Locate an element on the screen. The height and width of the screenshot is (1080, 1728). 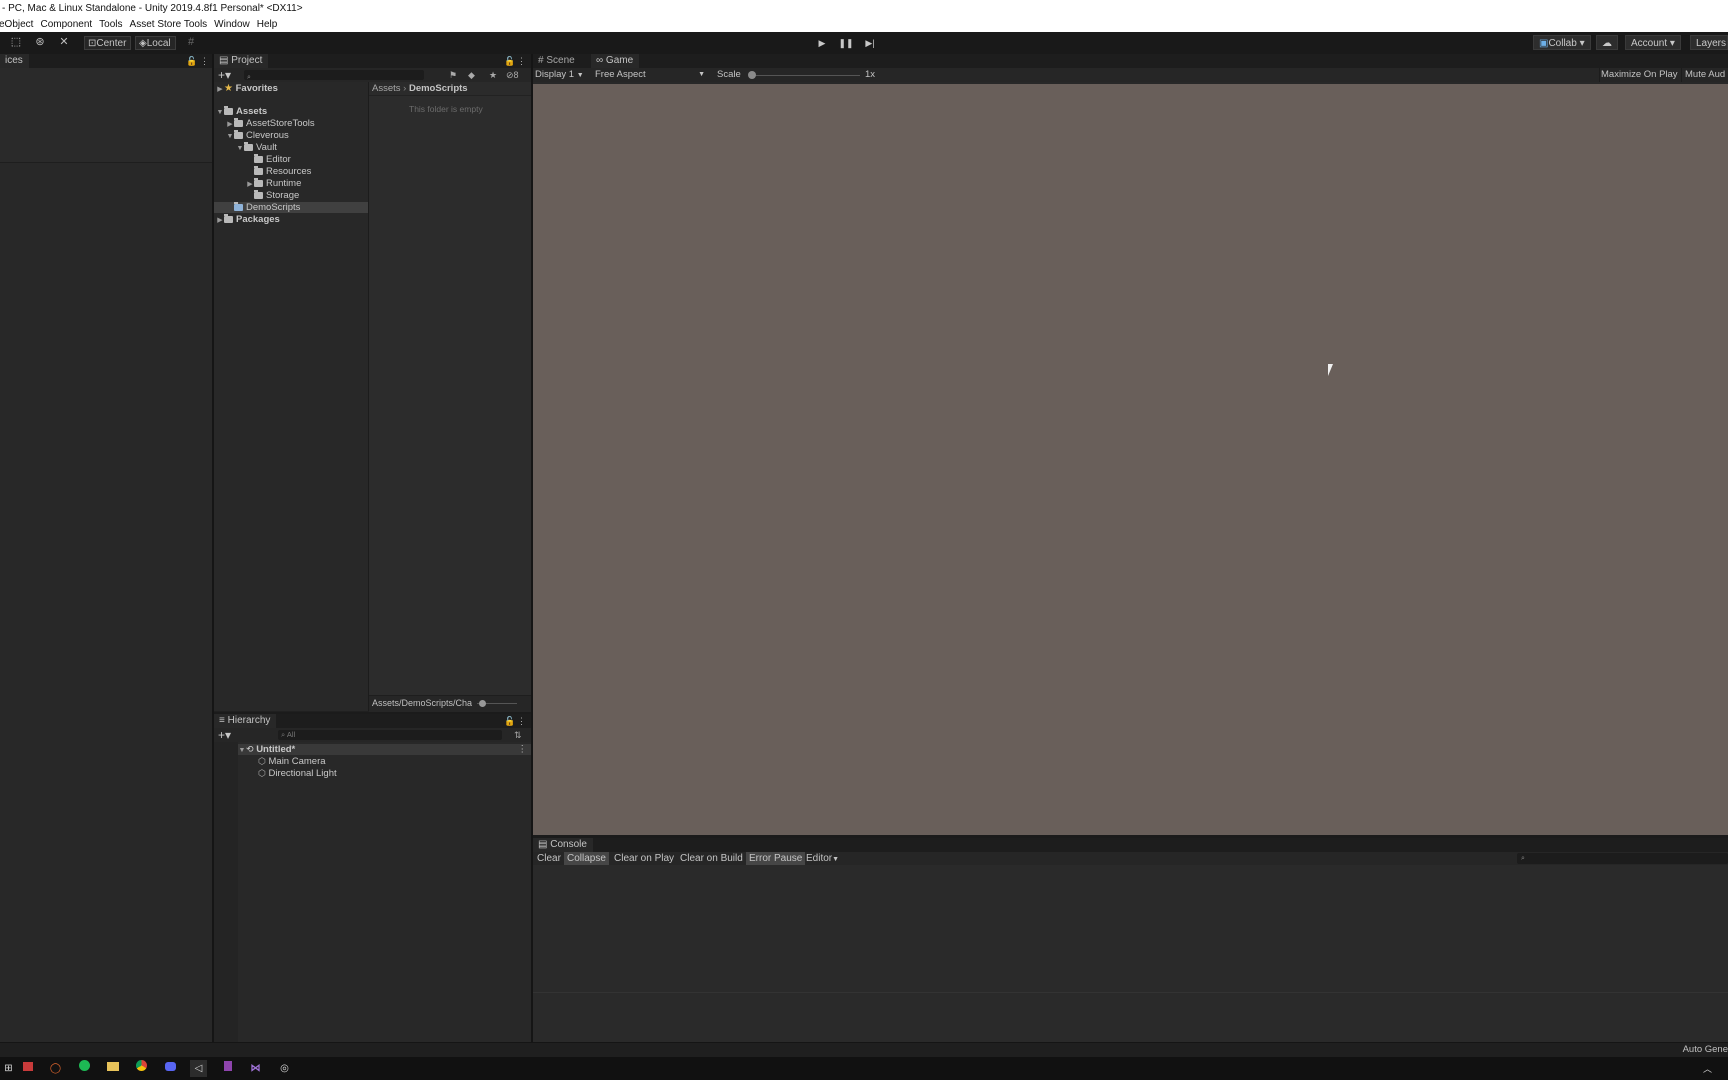
explorer-icon is located at coordinates (27, 1068).